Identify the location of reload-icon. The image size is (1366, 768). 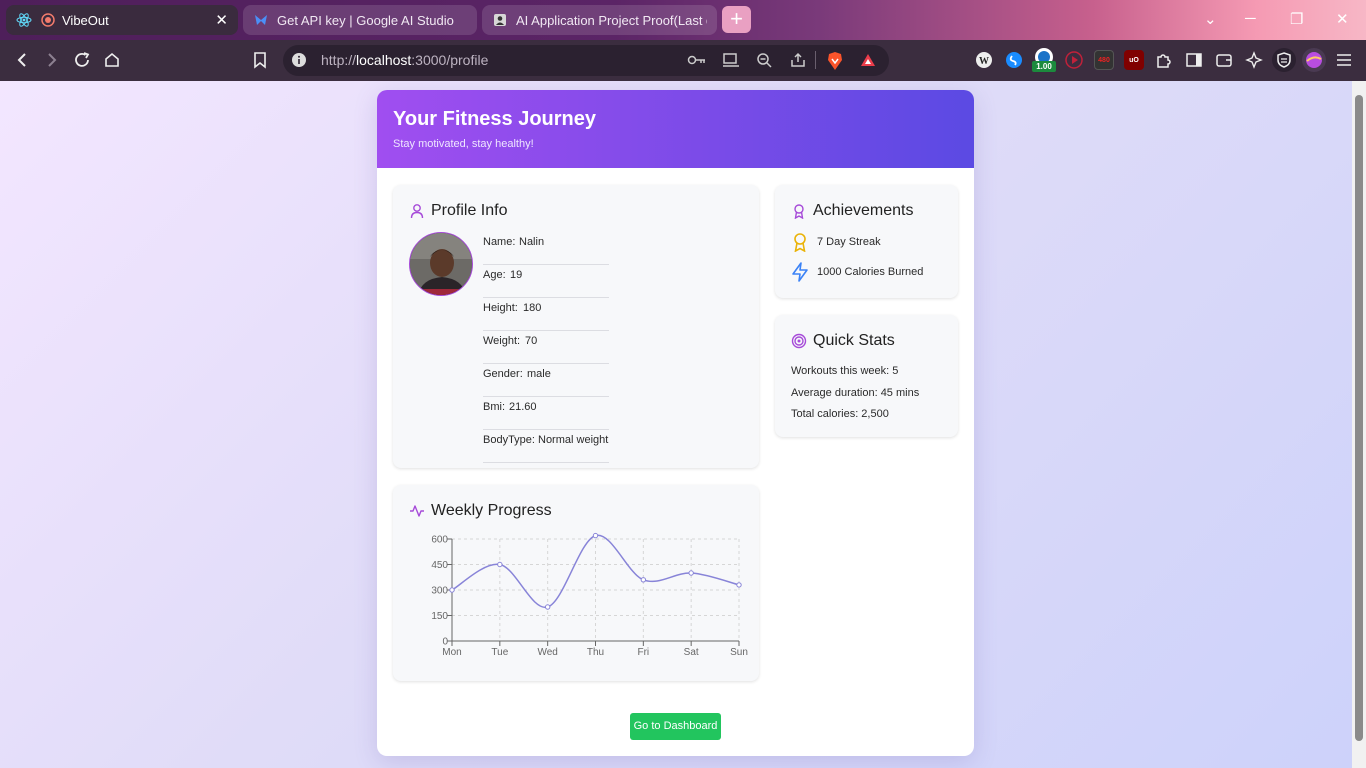
(82, 60).